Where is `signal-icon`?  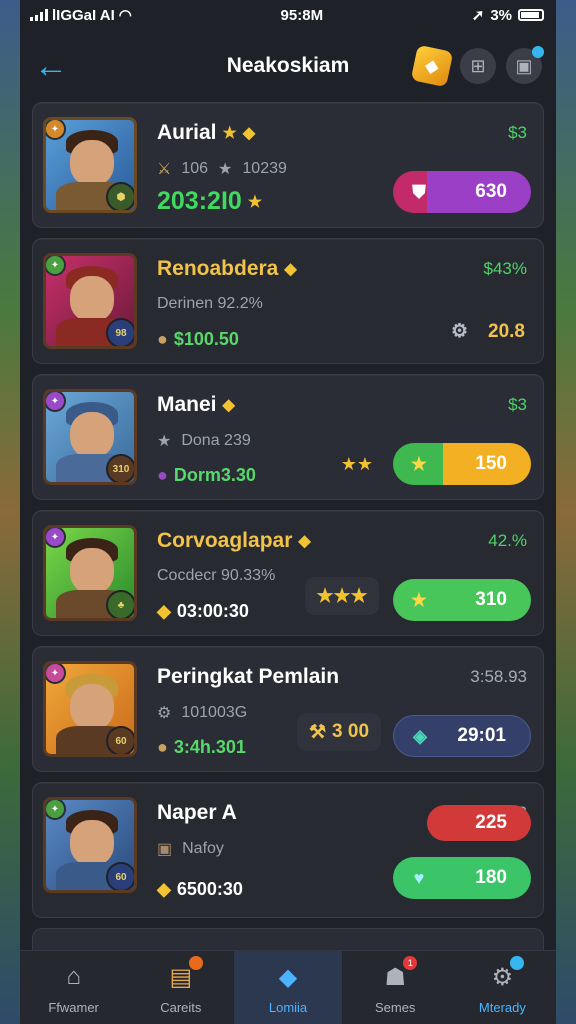
signal-icon is located at coordinates (39, 15).